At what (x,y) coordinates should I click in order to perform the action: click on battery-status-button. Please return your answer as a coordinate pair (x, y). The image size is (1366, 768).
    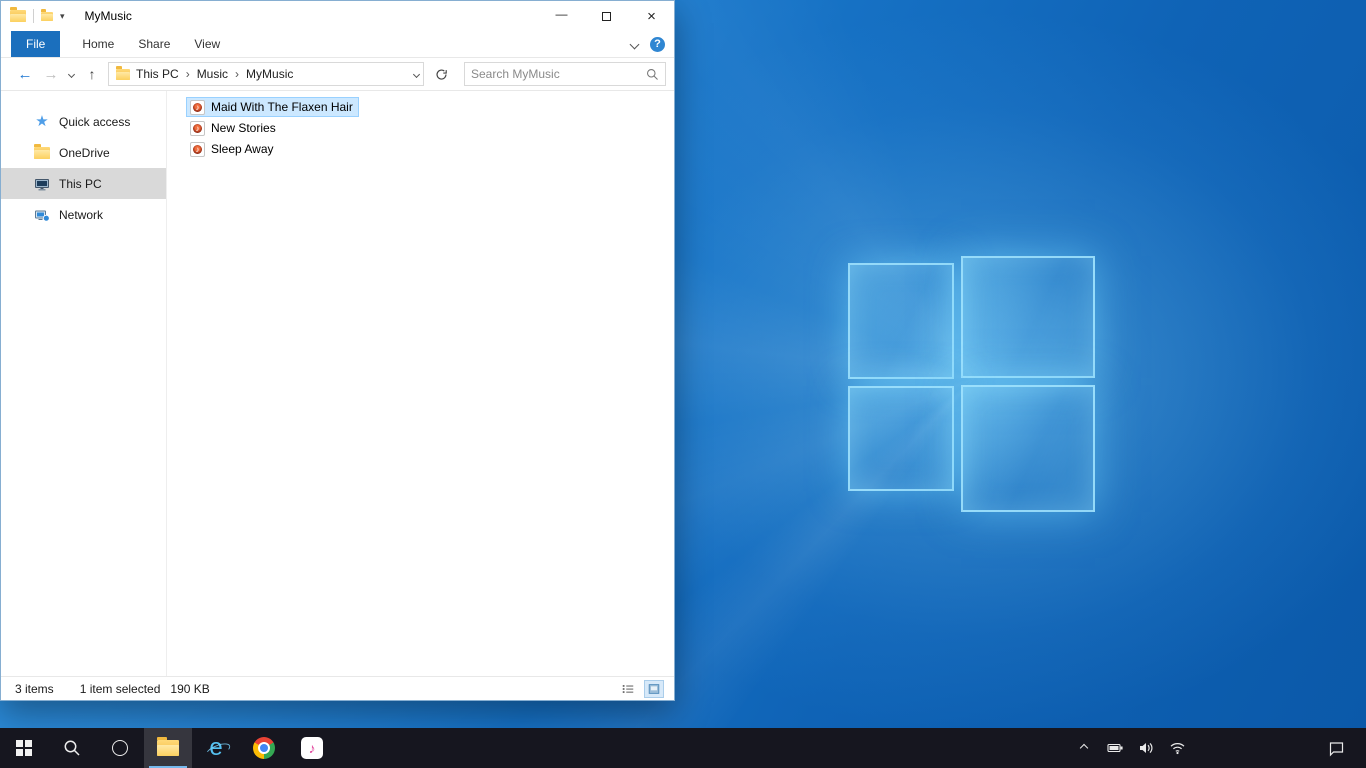
    Looking at the image, I should click on (1115, 748).